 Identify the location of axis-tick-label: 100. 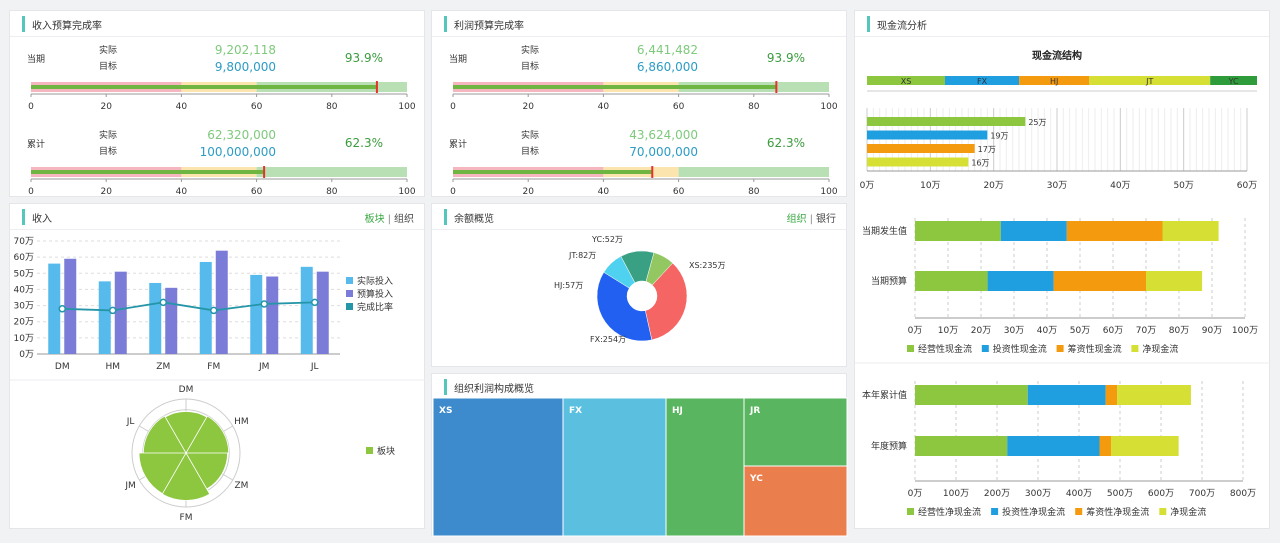
(828, 192).